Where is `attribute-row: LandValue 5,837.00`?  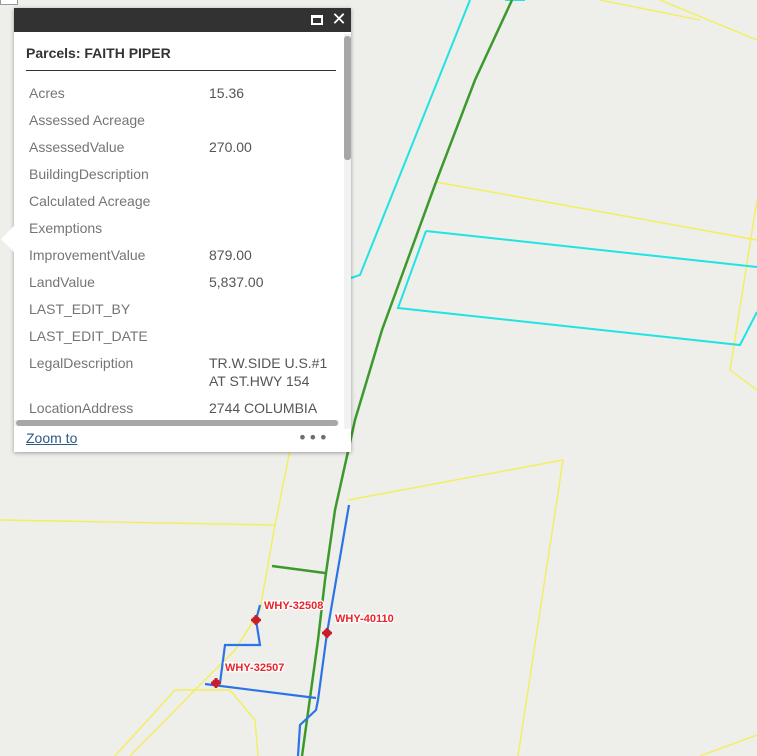 attribute-row: LandValue 5,837.00 is located at coordinates (184, 282).